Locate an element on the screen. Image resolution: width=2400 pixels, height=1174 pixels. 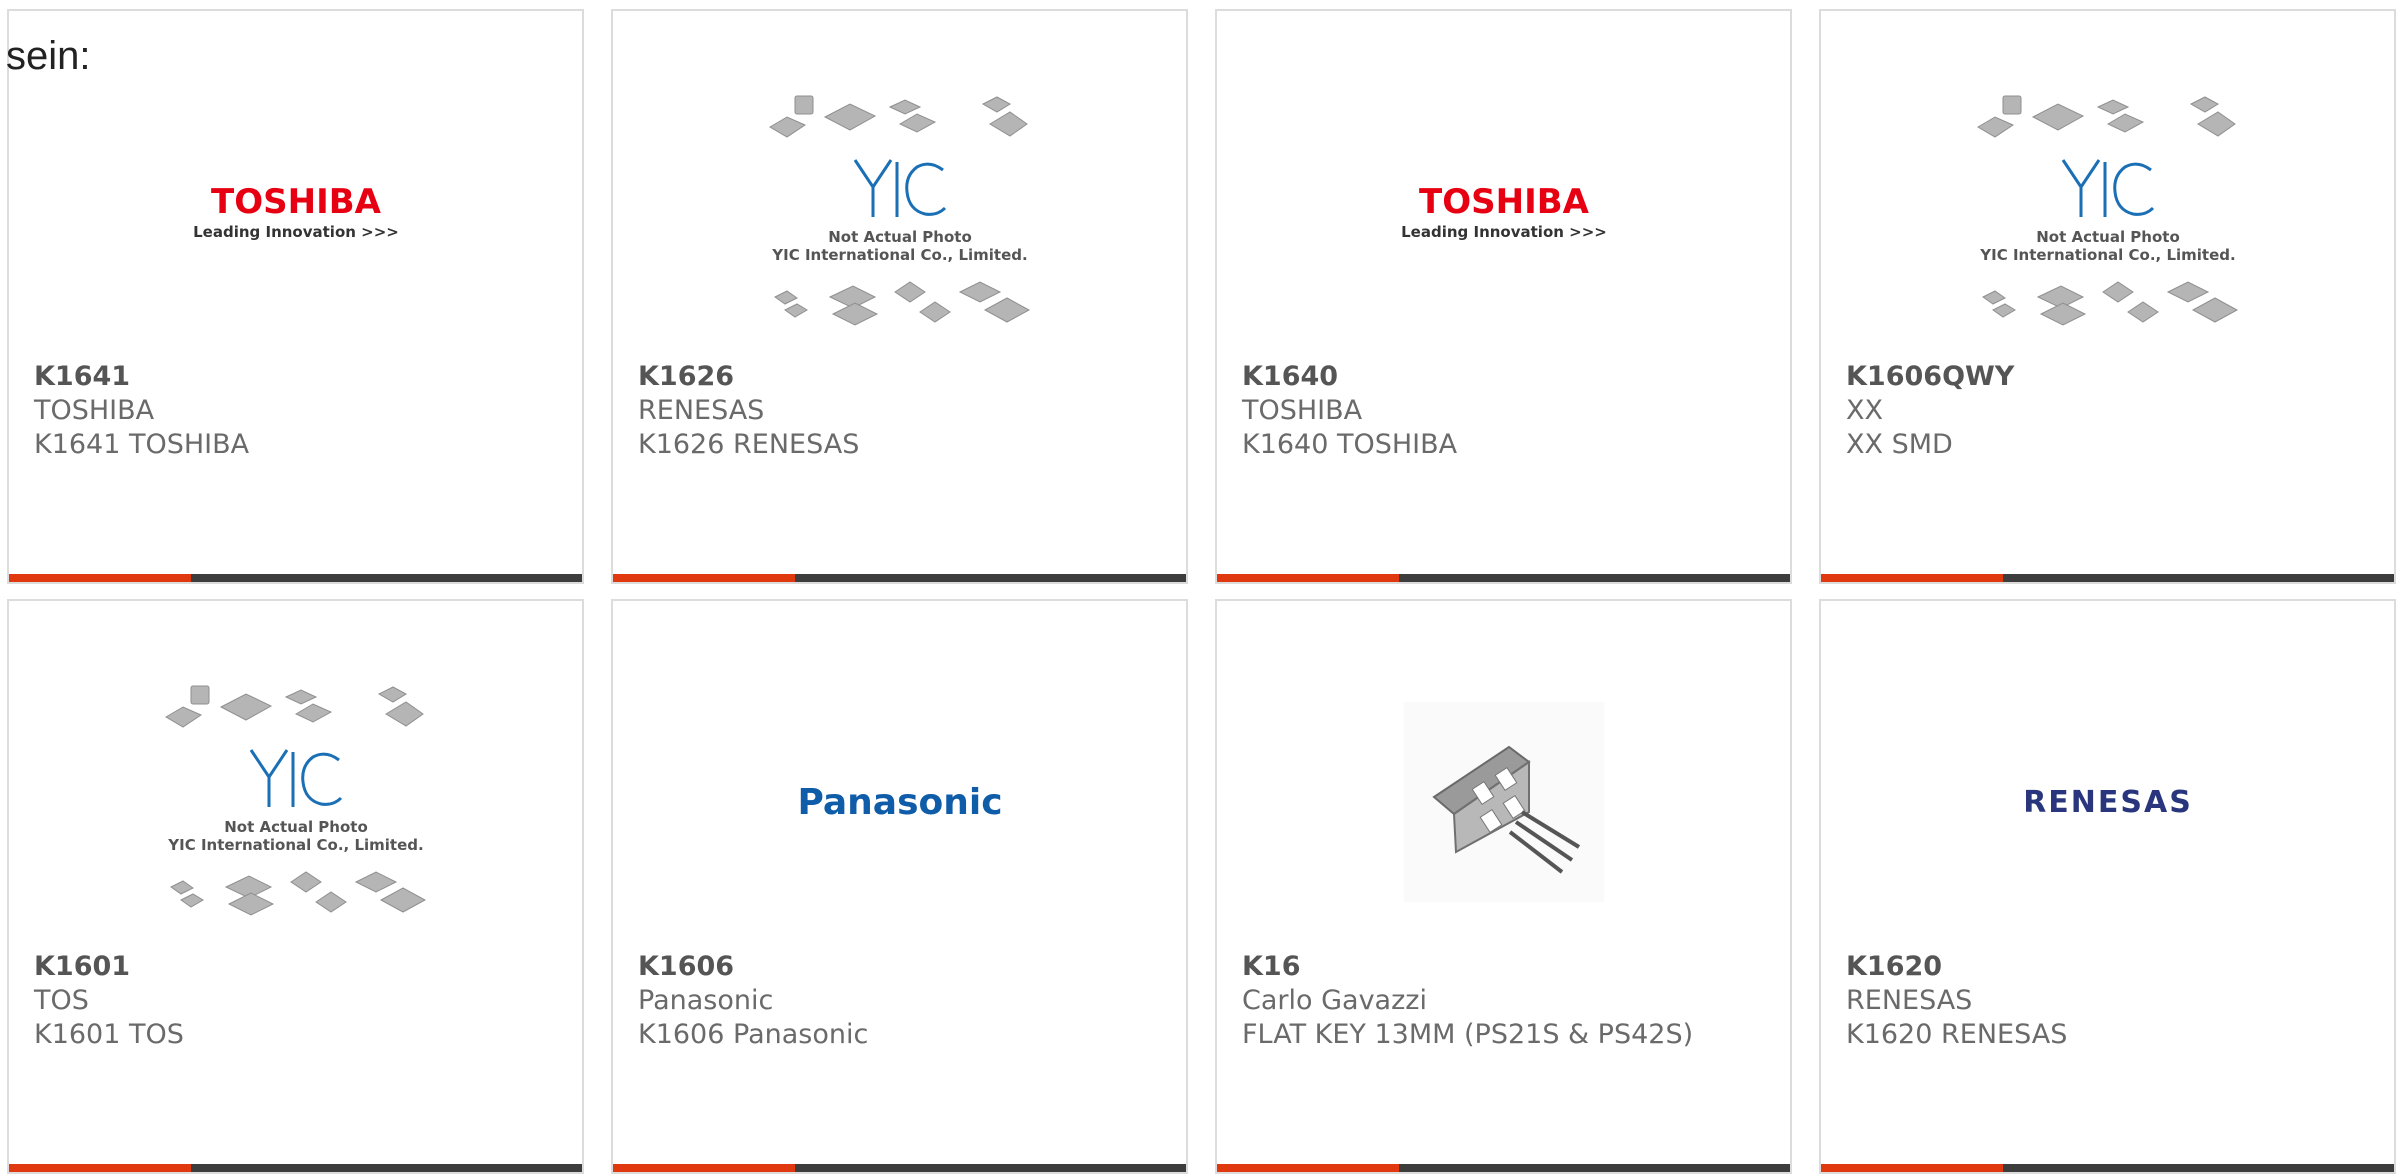
part-number: K16 is located at coordinates (1508, 967).